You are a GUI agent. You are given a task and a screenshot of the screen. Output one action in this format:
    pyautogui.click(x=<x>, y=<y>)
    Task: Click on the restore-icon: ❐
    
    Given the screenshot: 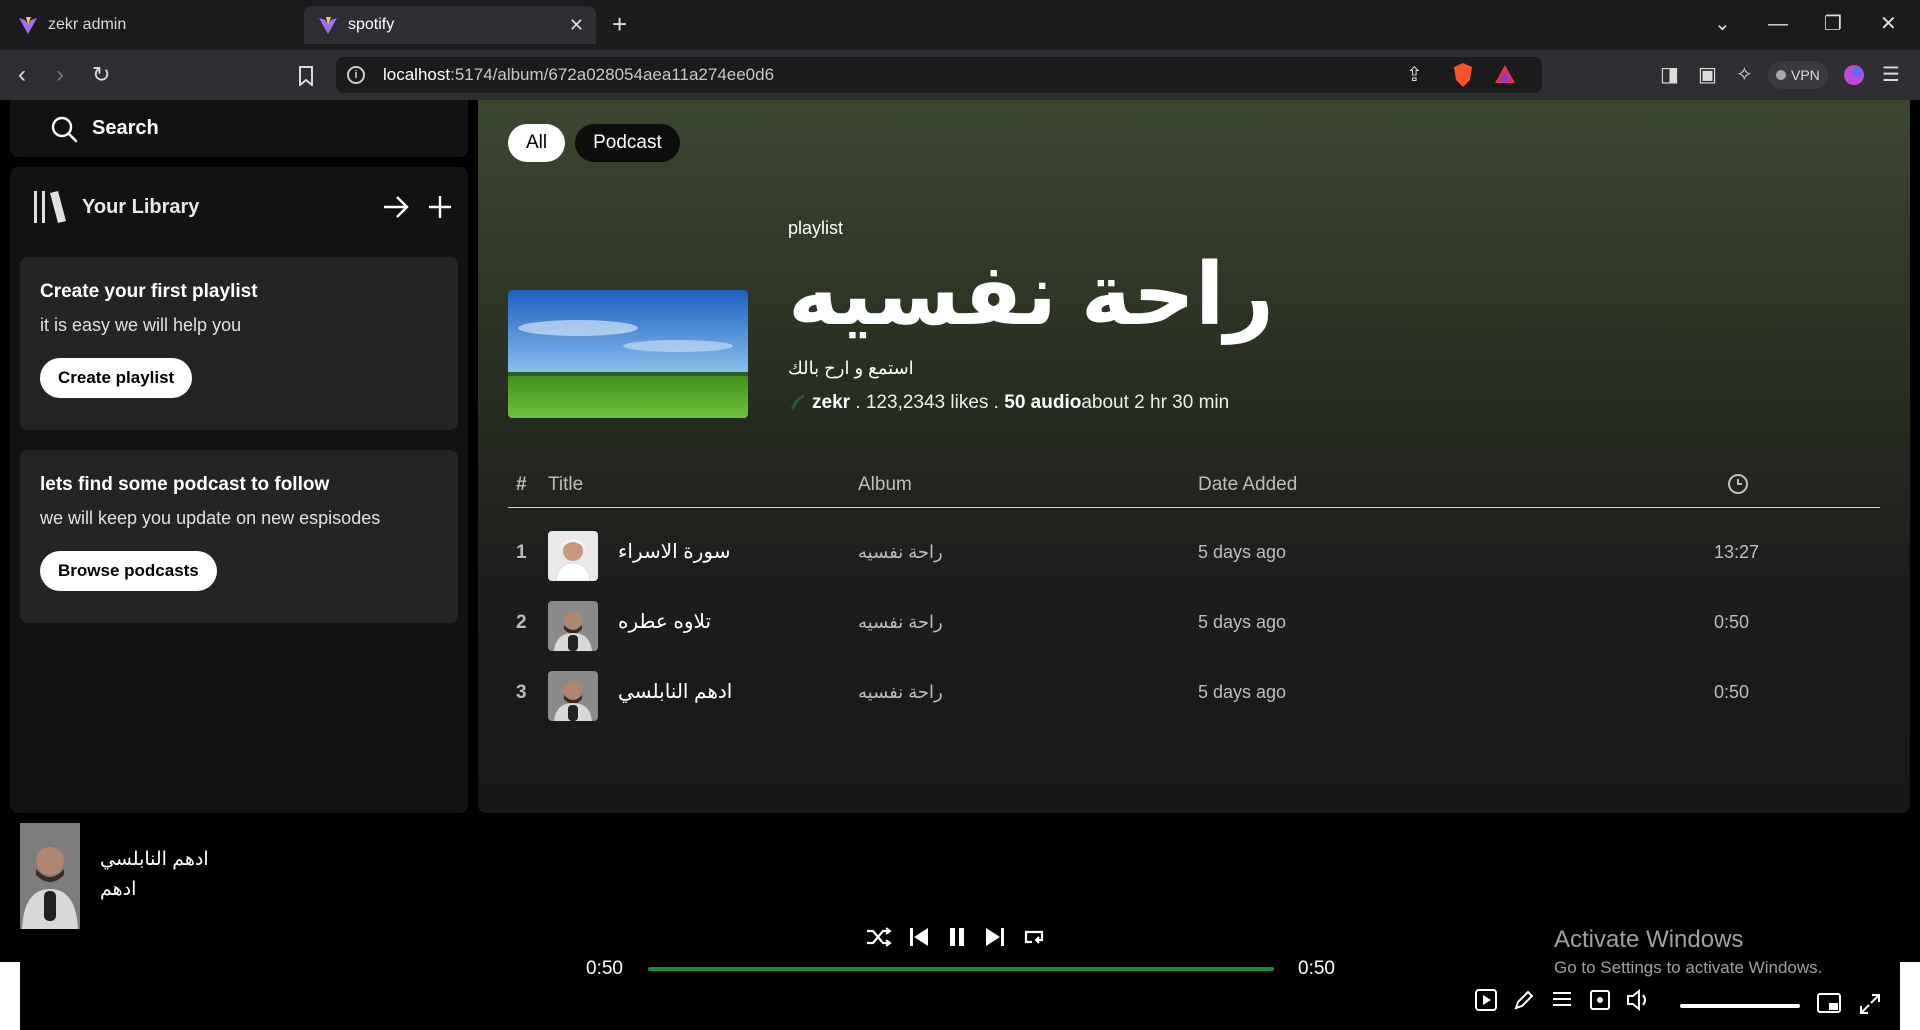 What is the action you would take?
    pyautogui.click(x=1833, y=24)
    